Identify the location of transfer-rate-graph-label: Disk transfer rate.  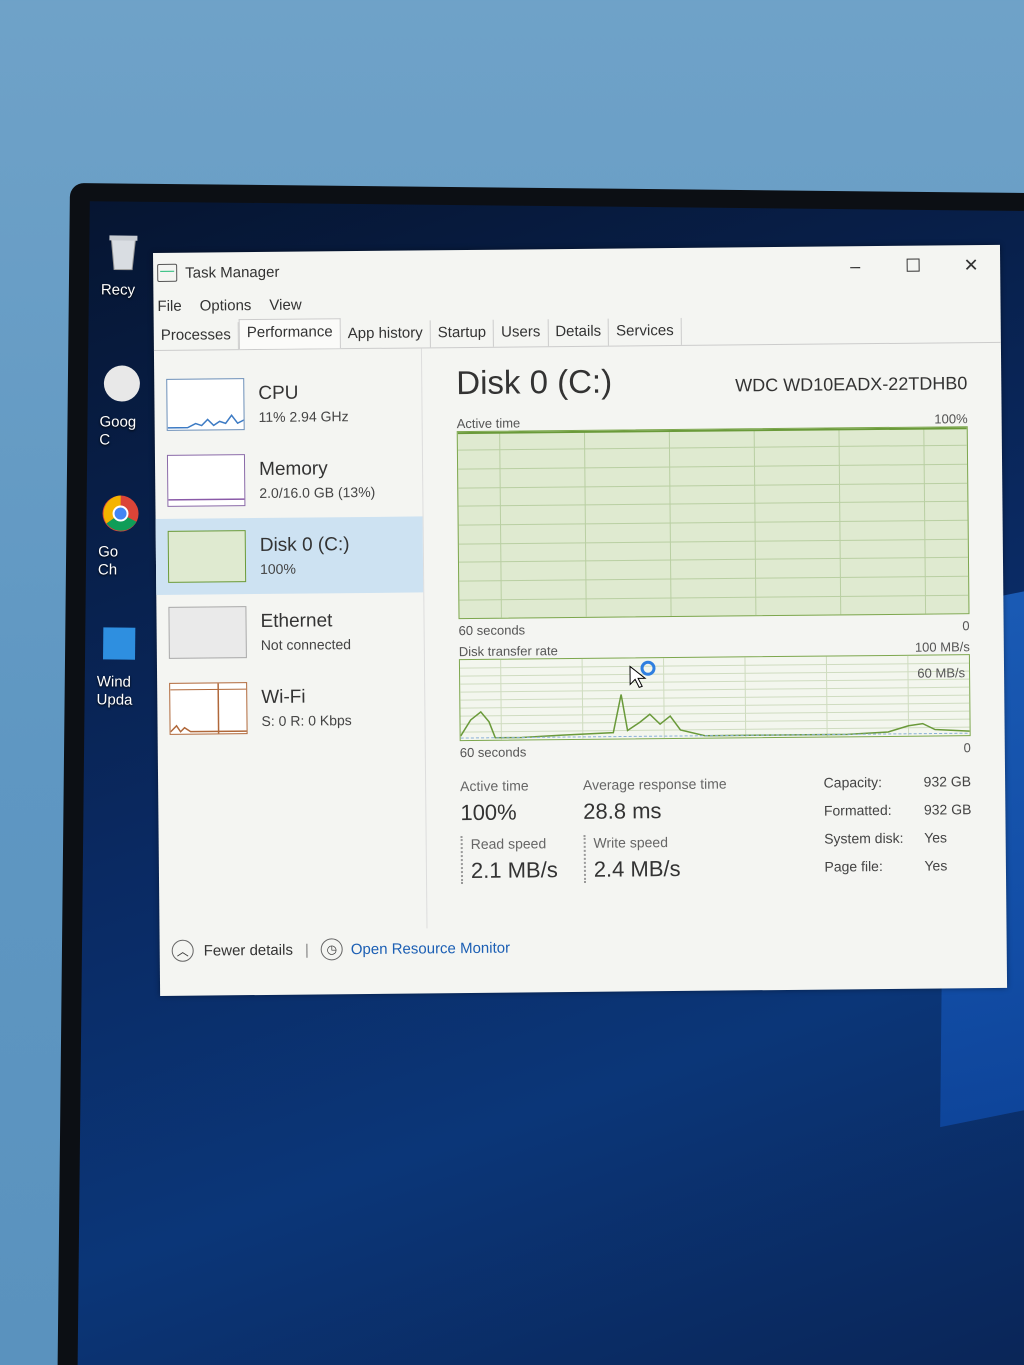
(508, 651).